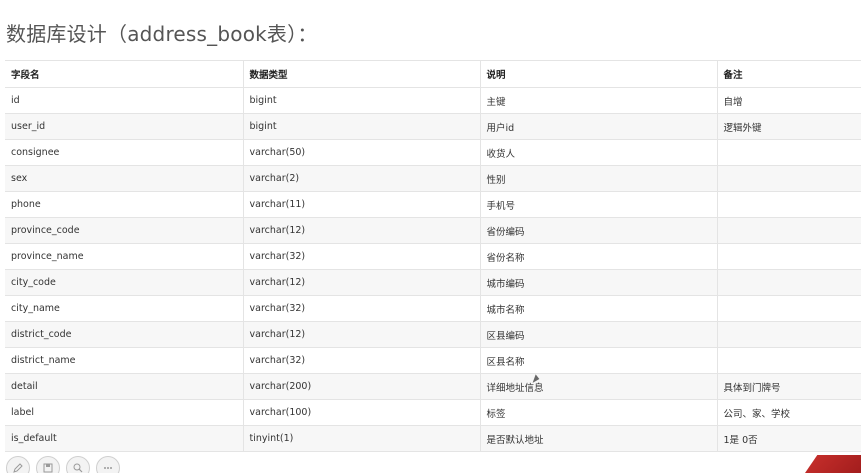 This screenshot has width=861, height=473. I want to click on page-title: 数据库设计（address_book表）：, so click(162, 34).